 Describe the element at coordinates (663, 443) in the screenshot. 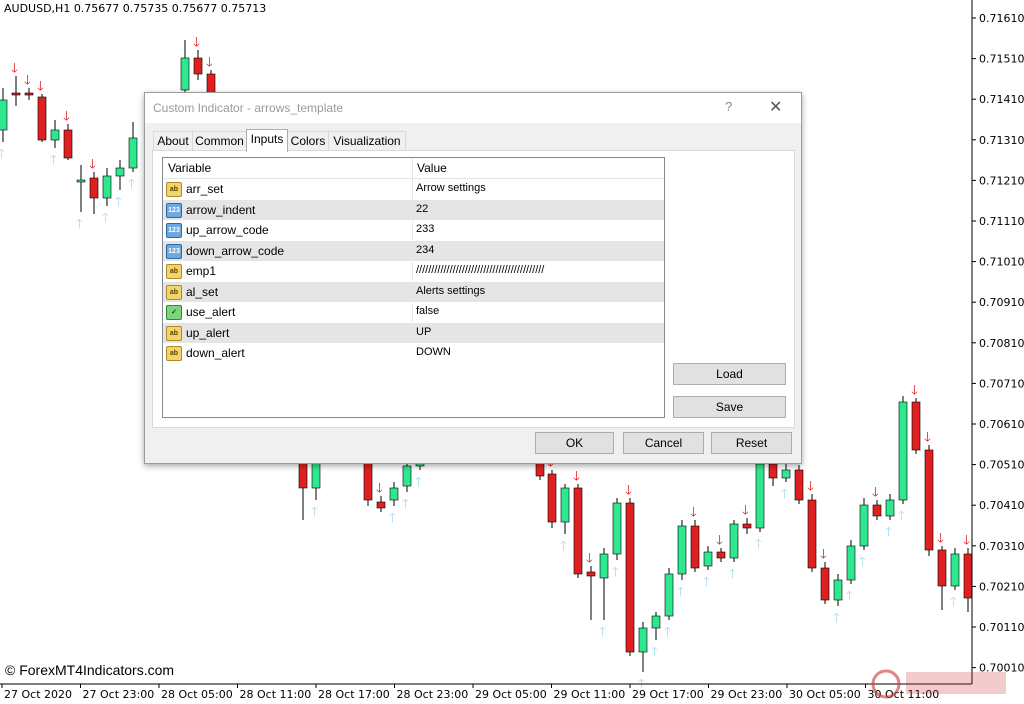

I see `cancel-button: Cancel` at that location.